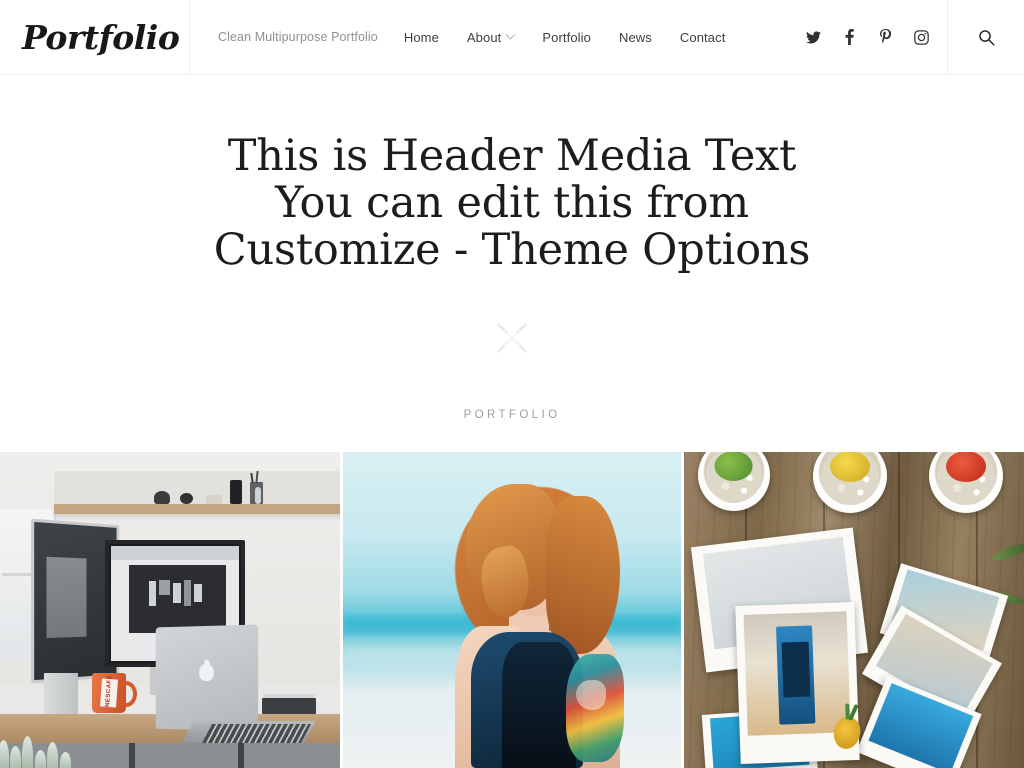 The height and width of the screenshot is (768, 1024). I want to click on hero-title-line-1: This is Header Media Text, so click(512, 156).